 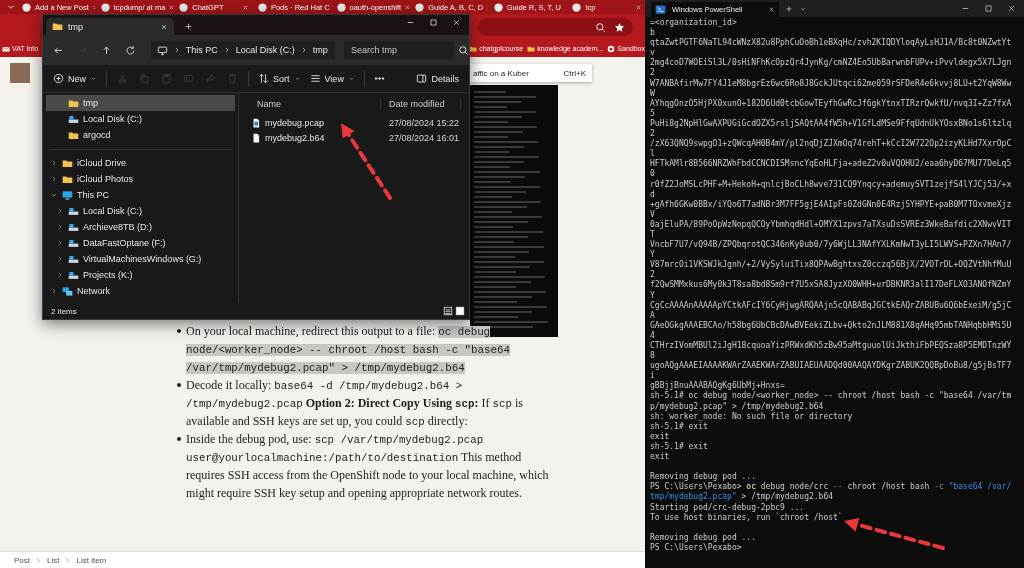 I want to click on pc-icon, so click(x=67, y=195).